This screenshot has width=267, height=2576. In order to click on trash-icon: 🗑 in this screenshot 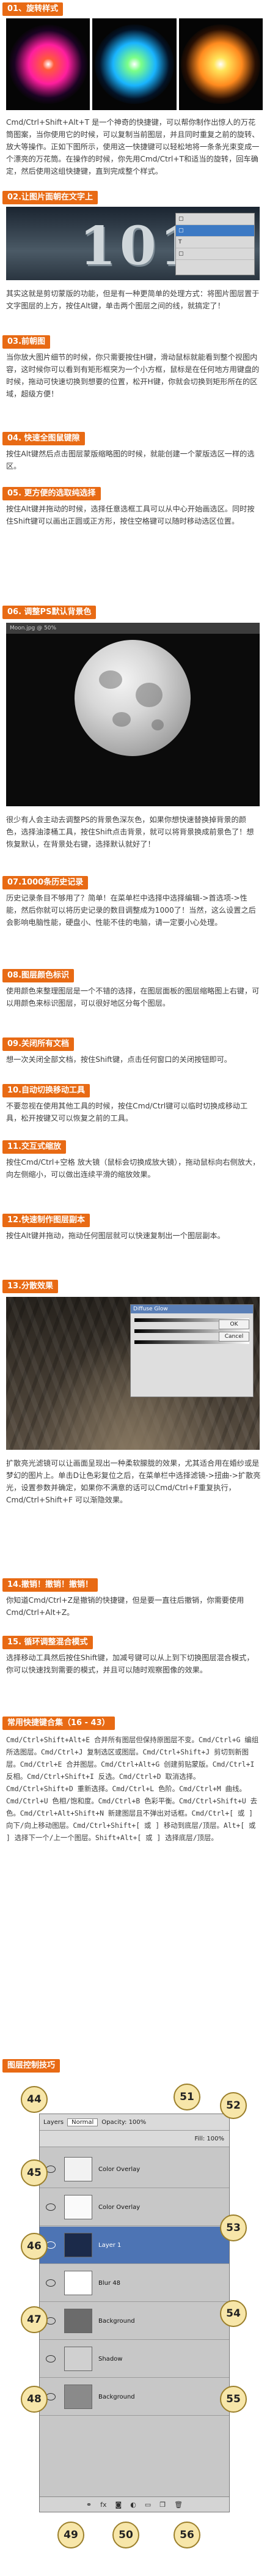, I will do `click(179, 2505)`.